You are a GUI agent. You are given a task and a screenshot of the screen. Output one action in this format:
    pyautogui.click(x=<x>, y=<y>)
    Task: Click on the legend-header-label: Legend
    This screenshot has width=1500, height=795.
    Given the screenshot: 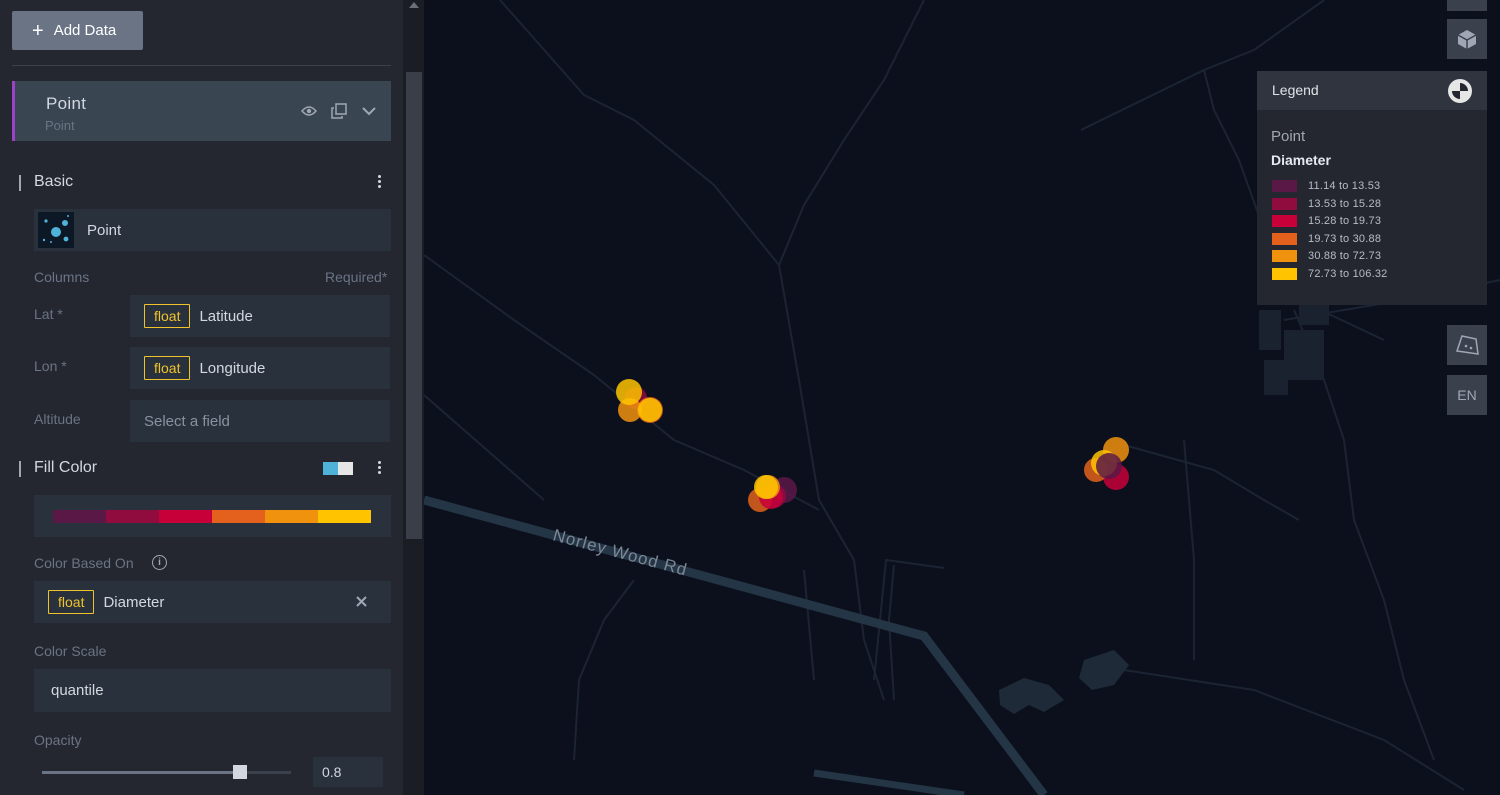 What is the action you would take?
    pyautogui.click(x=1295, y=90)
    